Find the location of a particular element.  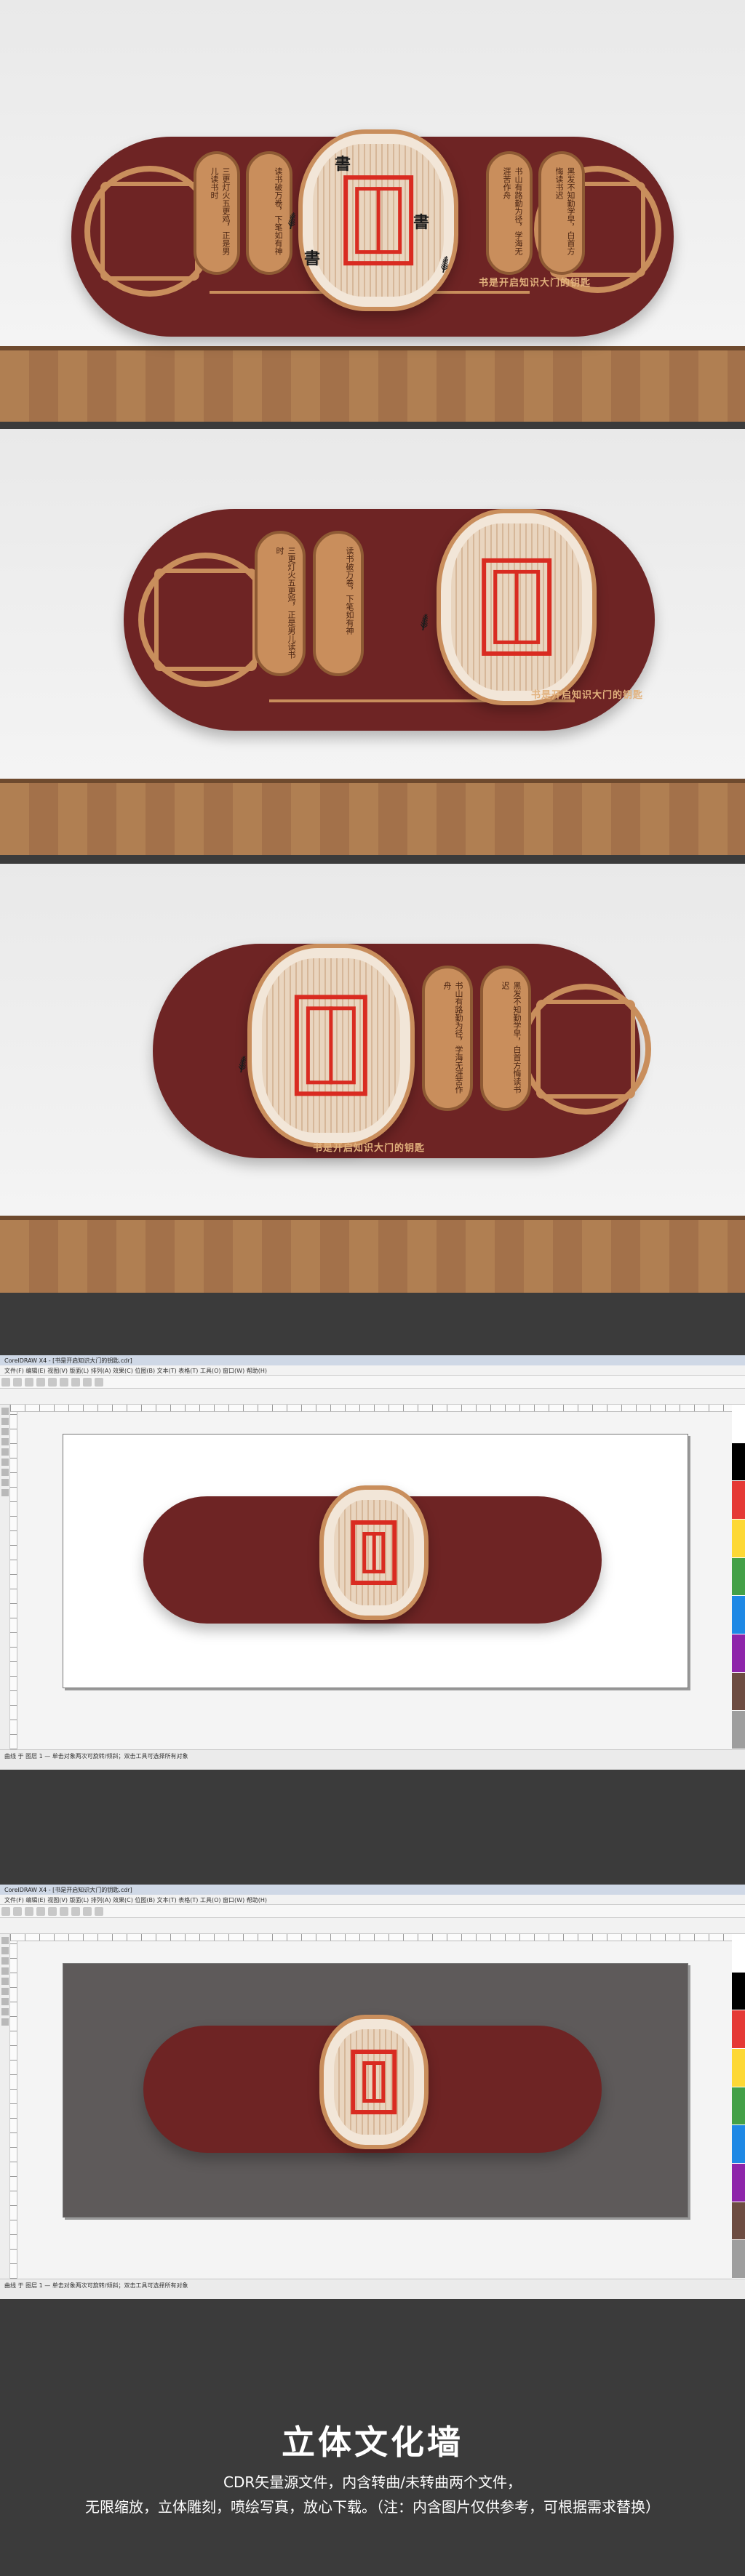

lattice-pattern-right is located at coordinates (585, 1049).